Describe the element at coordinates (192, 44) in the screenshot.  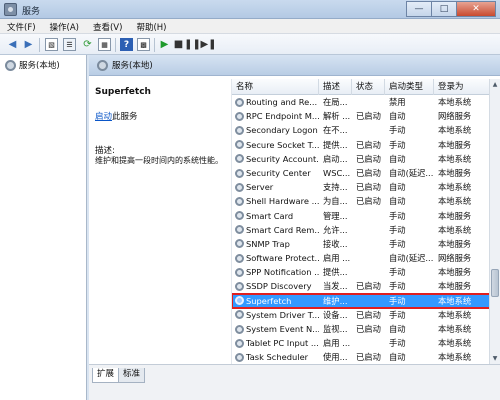
I see `pause-service-icon: ❚❚` at that location.